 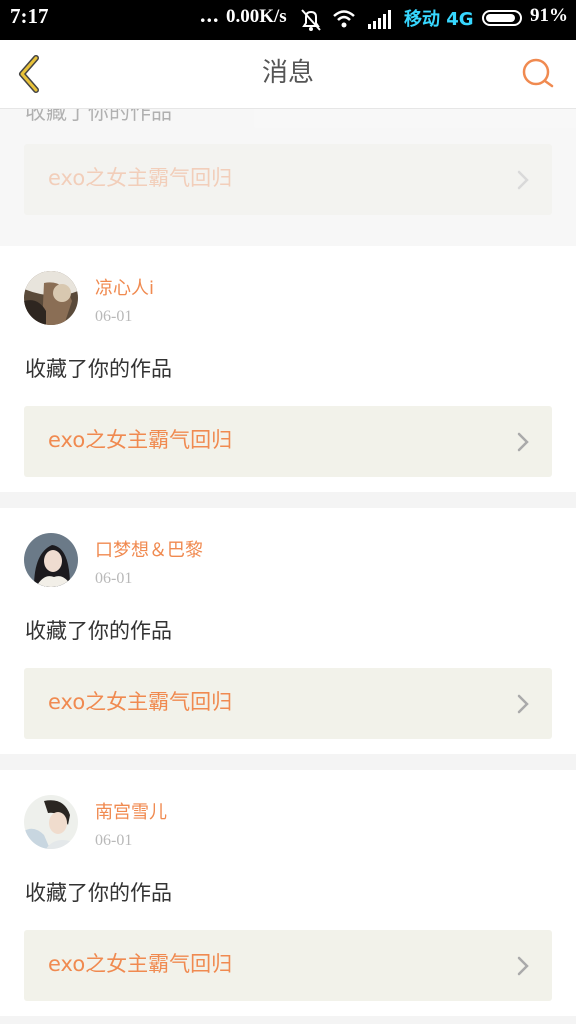 I want to click on username: 口梦想＆巴黎, so click(x=149, y=549).